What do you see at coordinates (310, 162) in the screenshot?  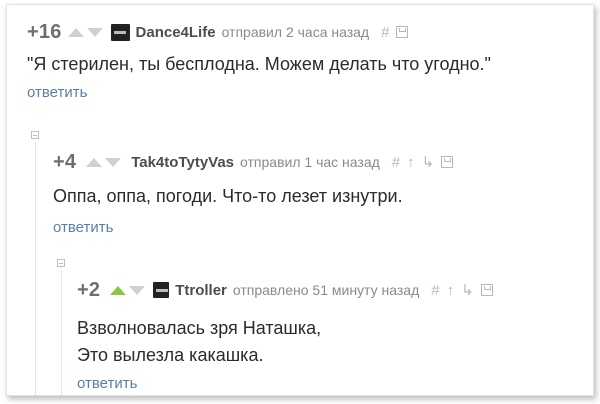 I see `comment-timestamp: отправил 1 час назад` at bounding box center [310, 162].